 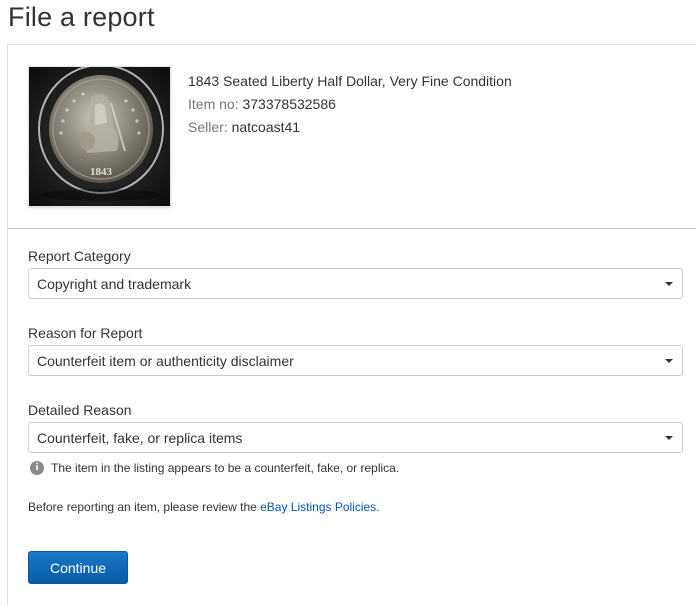 What do you see at coordinates (81, 17) in the screenshot?
I see `page-title: File a report` at bounding box center [81, 17].